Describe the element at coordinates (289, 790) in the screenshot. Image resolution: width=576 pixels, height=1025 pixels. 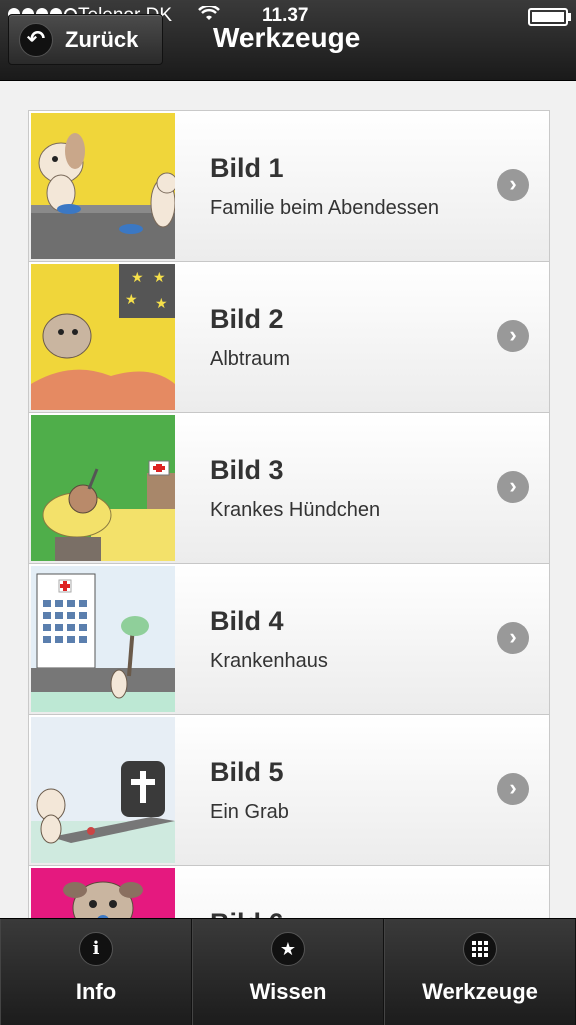
I see `list-item: Bild 5 Ein Grab ›` at that location.